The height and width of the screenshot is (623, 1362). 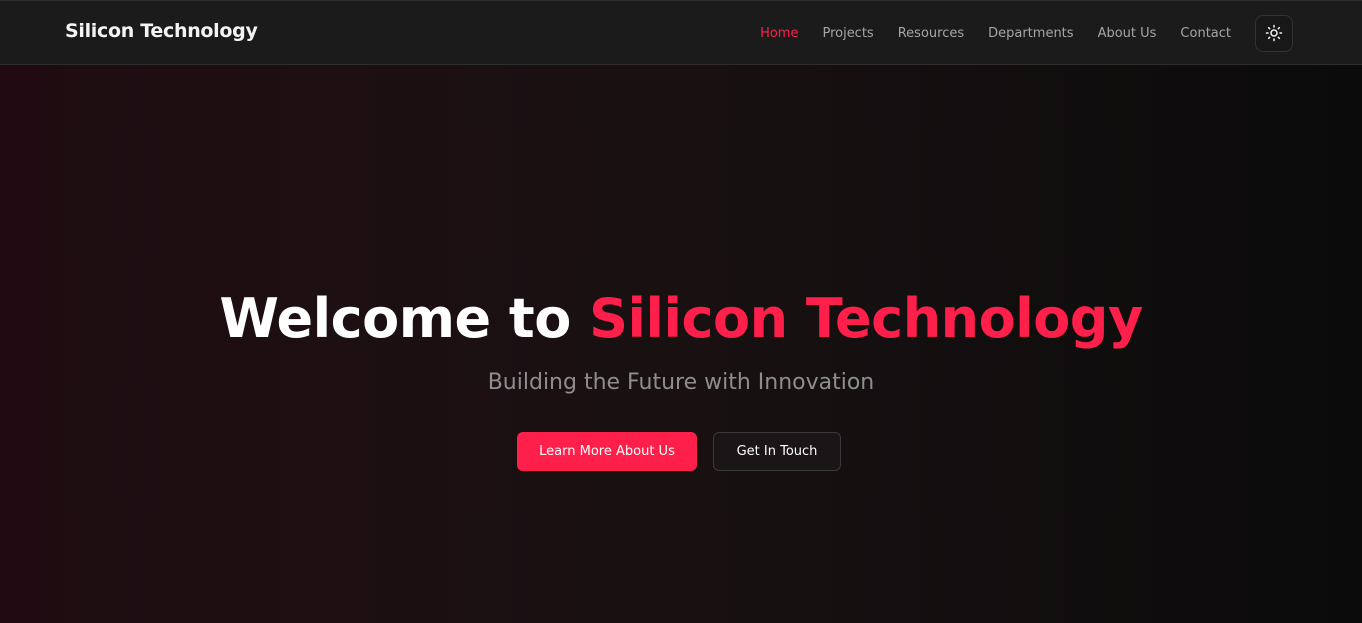 What do you see at coordinates (161, 31) in the screenshot?
I see `brand-logo: Silicon Technology` at bounding box center [161, 31].